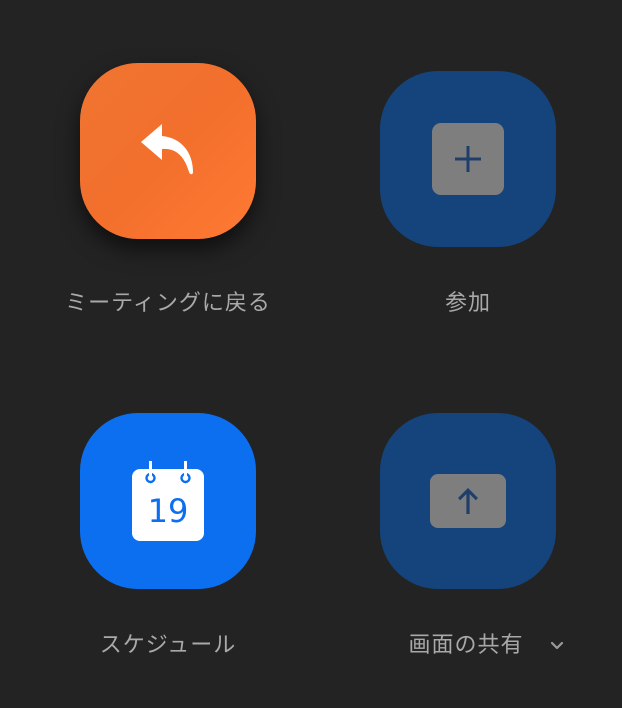 The width and height of the screenshot is (622, 708). I want to click on upload-arrow-icon, so click(468, 501).